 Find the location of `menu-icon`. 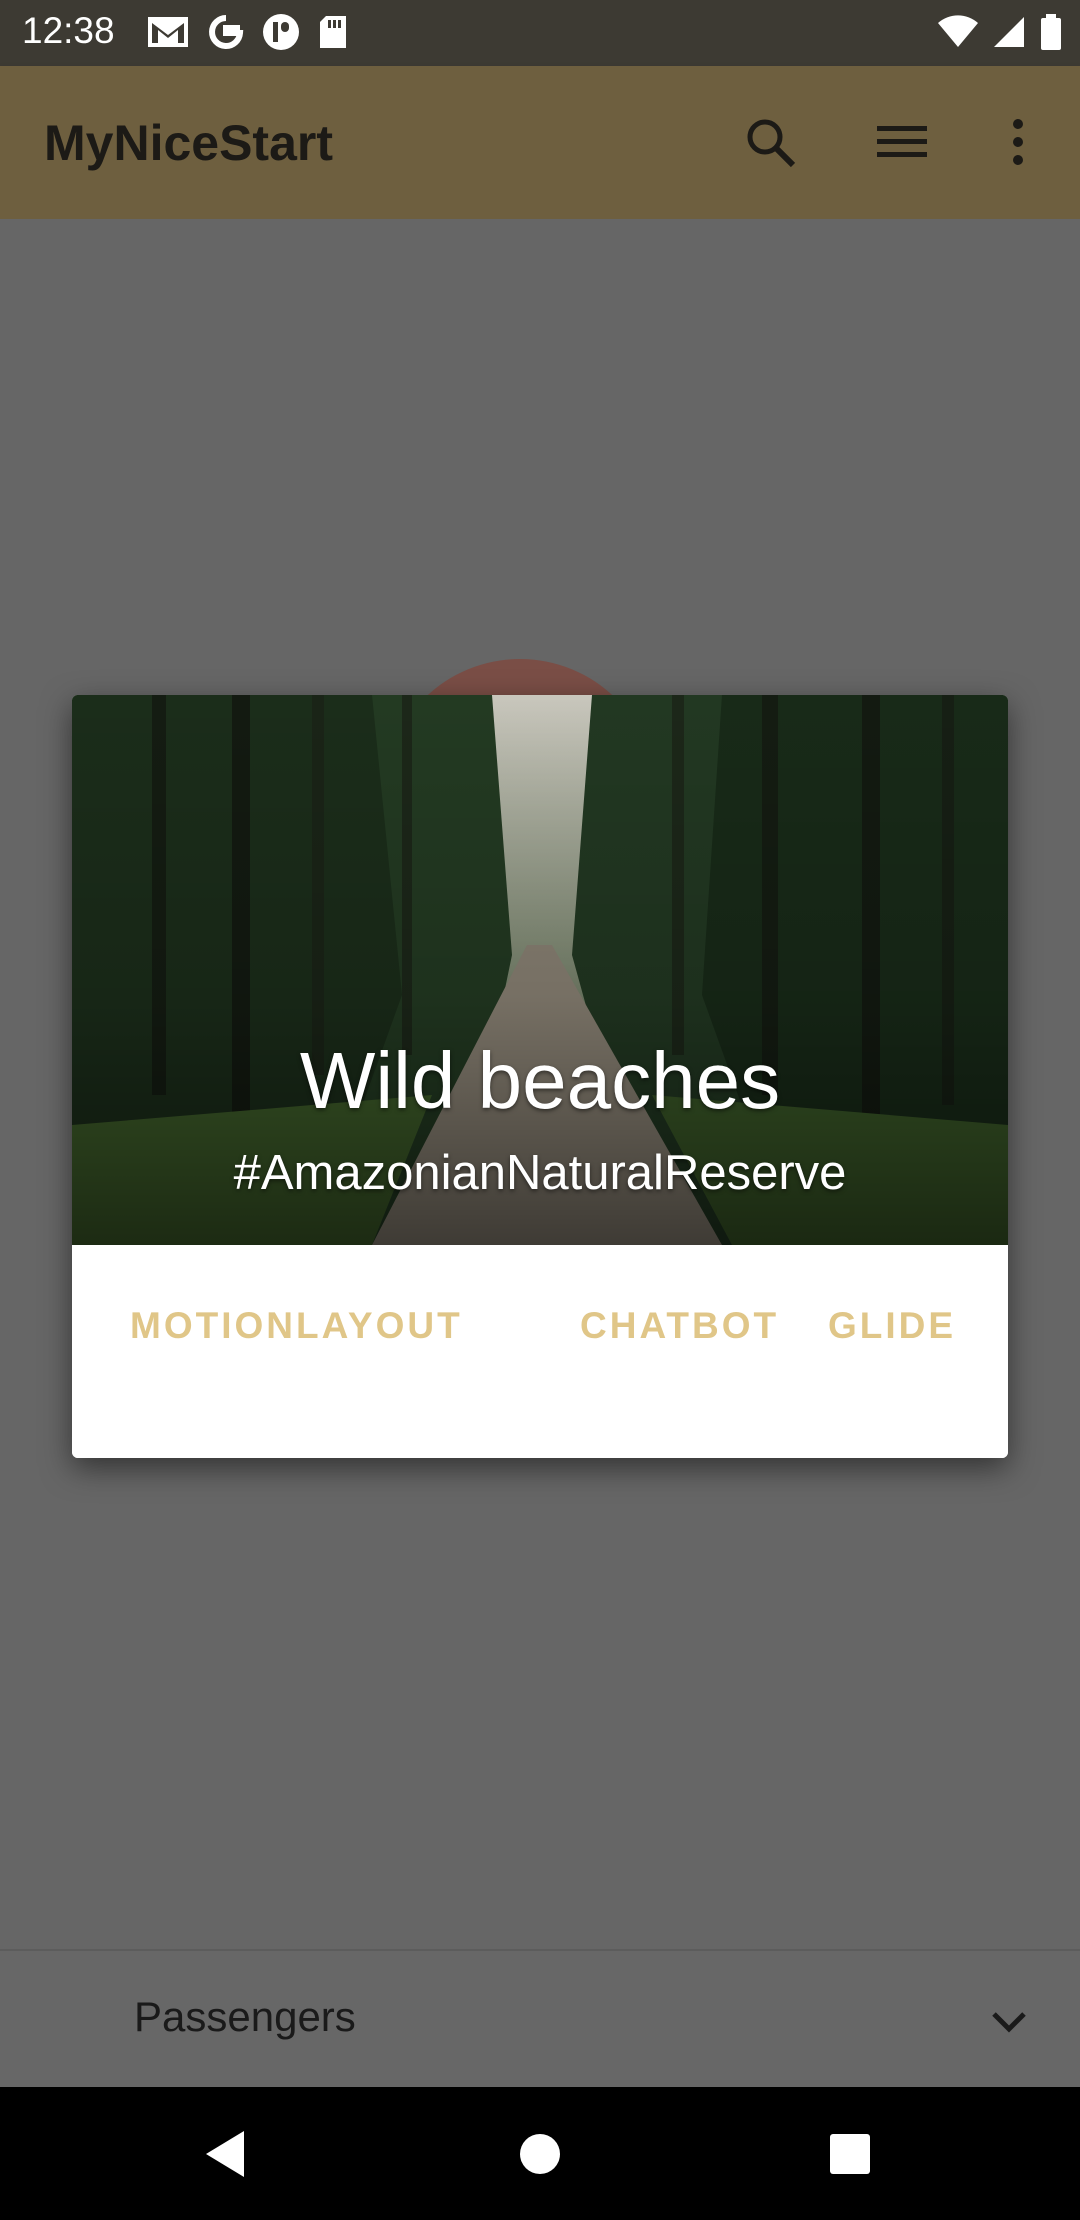

menu-icon is located at coordinates (902, 142).